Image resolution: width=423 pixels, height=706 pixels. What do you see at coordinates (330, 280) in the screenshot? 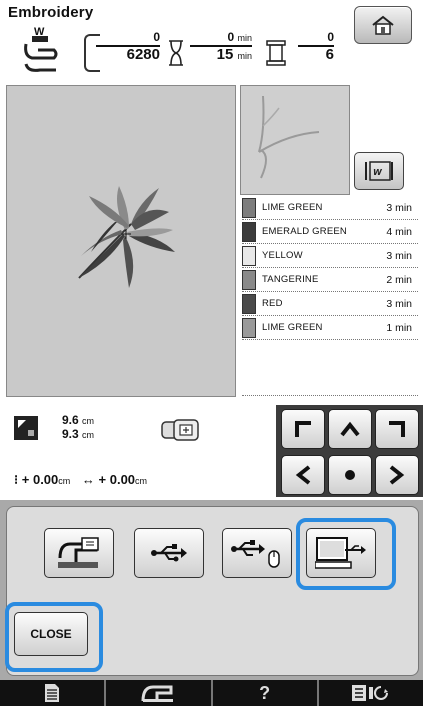
I see `thread-color-row: TANGERINE 2 min` at bounding box center [330, 280].